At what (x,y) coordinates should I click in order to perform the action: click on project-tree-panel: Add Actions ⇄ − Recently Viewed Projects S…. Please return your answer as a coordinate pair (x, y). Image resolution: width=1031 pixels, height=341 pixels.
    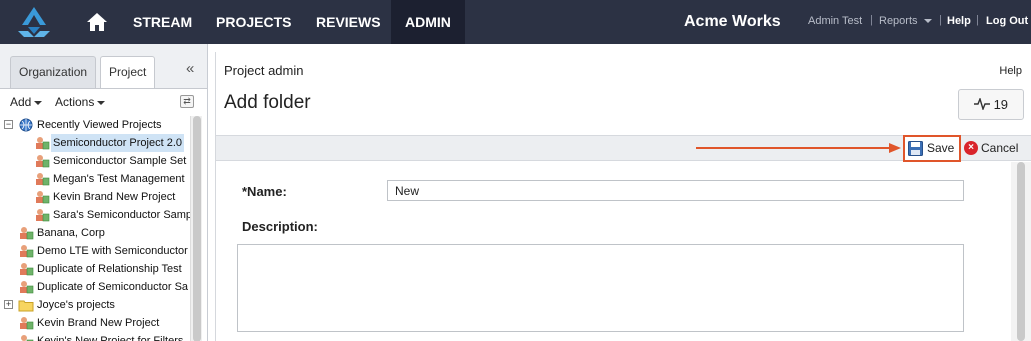
    Looking at the image, I should click on (103, 214).